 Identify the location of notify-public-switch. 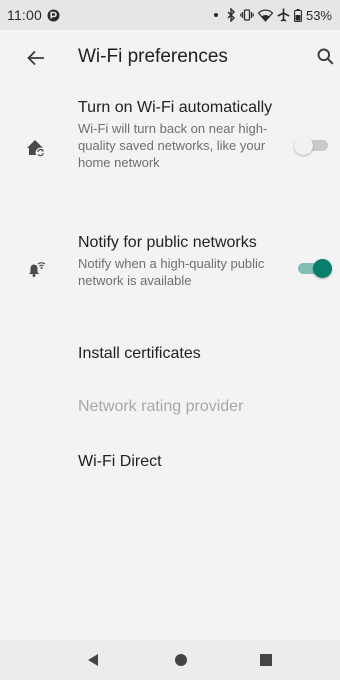
(314, 268).